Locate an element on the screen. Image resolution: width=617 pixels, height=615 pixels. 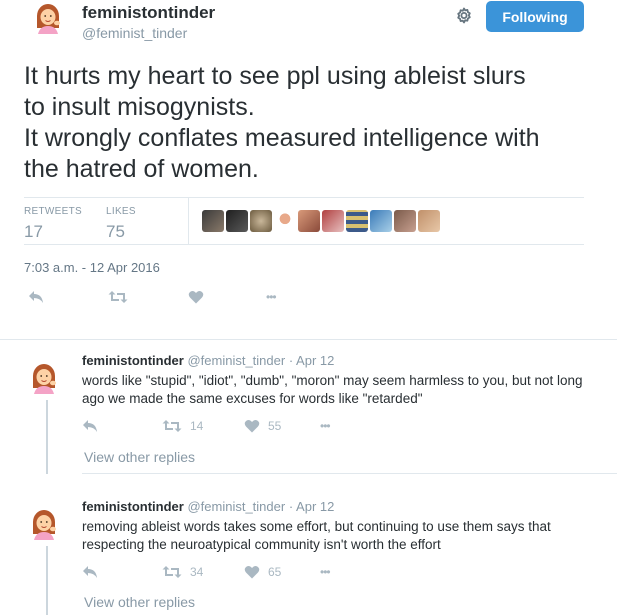
retweets-count: 17 is located at coordinates (33, 231).